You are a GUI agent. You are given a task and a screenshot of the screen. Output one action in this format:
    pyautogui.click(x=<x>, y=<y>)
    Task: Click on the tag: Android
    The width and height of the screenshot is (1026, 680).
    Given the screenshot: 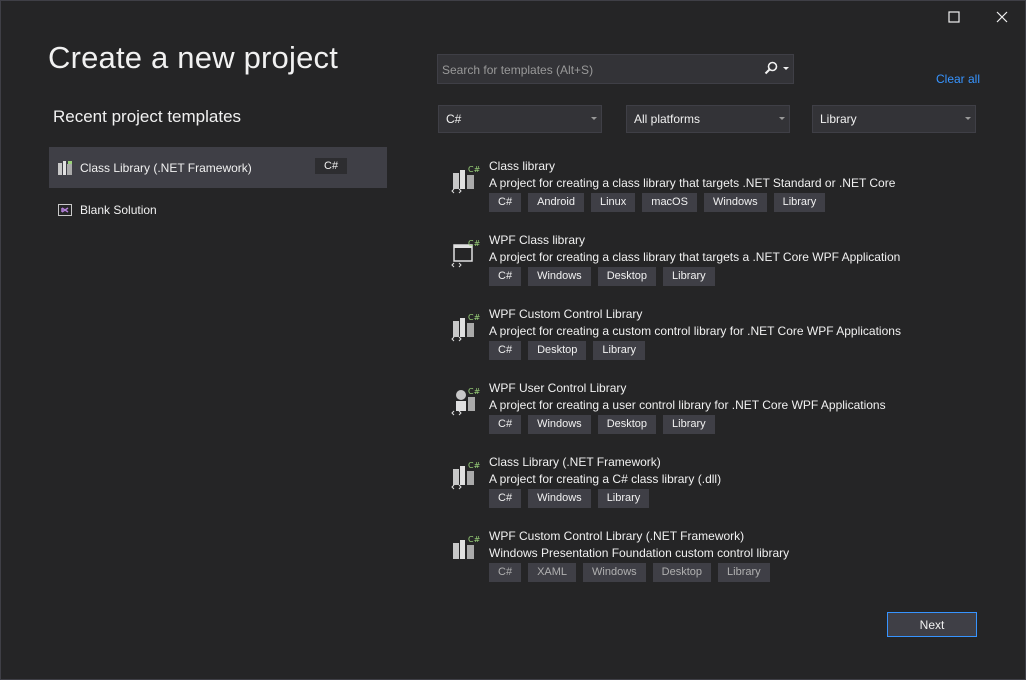 What is the action you would take?
    pyautogui.click(x=556, y=202)
    